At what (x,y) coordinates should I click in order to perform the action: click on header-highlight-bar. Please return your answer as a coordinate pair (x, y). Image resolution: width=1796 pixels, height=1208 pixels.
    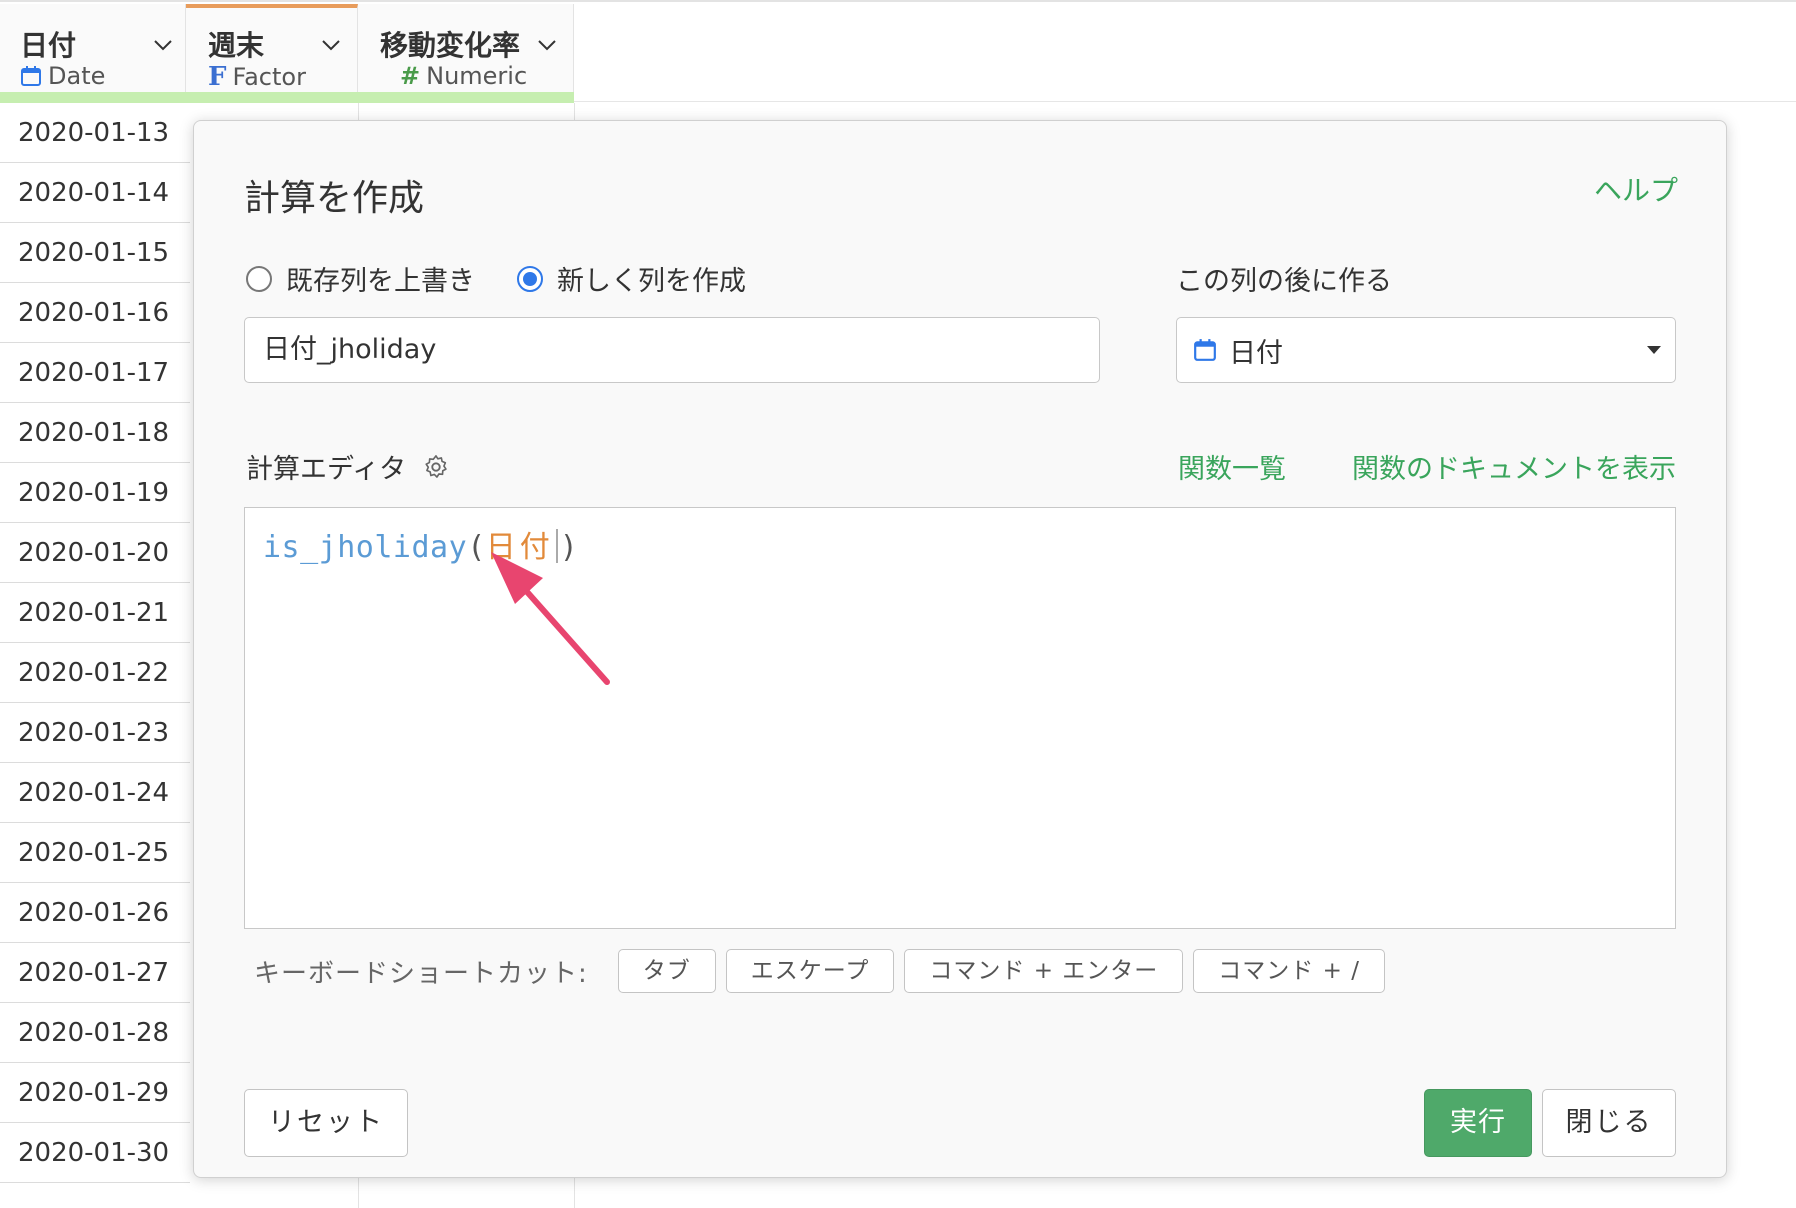
    Looking at the image, I should click on (287, 97).